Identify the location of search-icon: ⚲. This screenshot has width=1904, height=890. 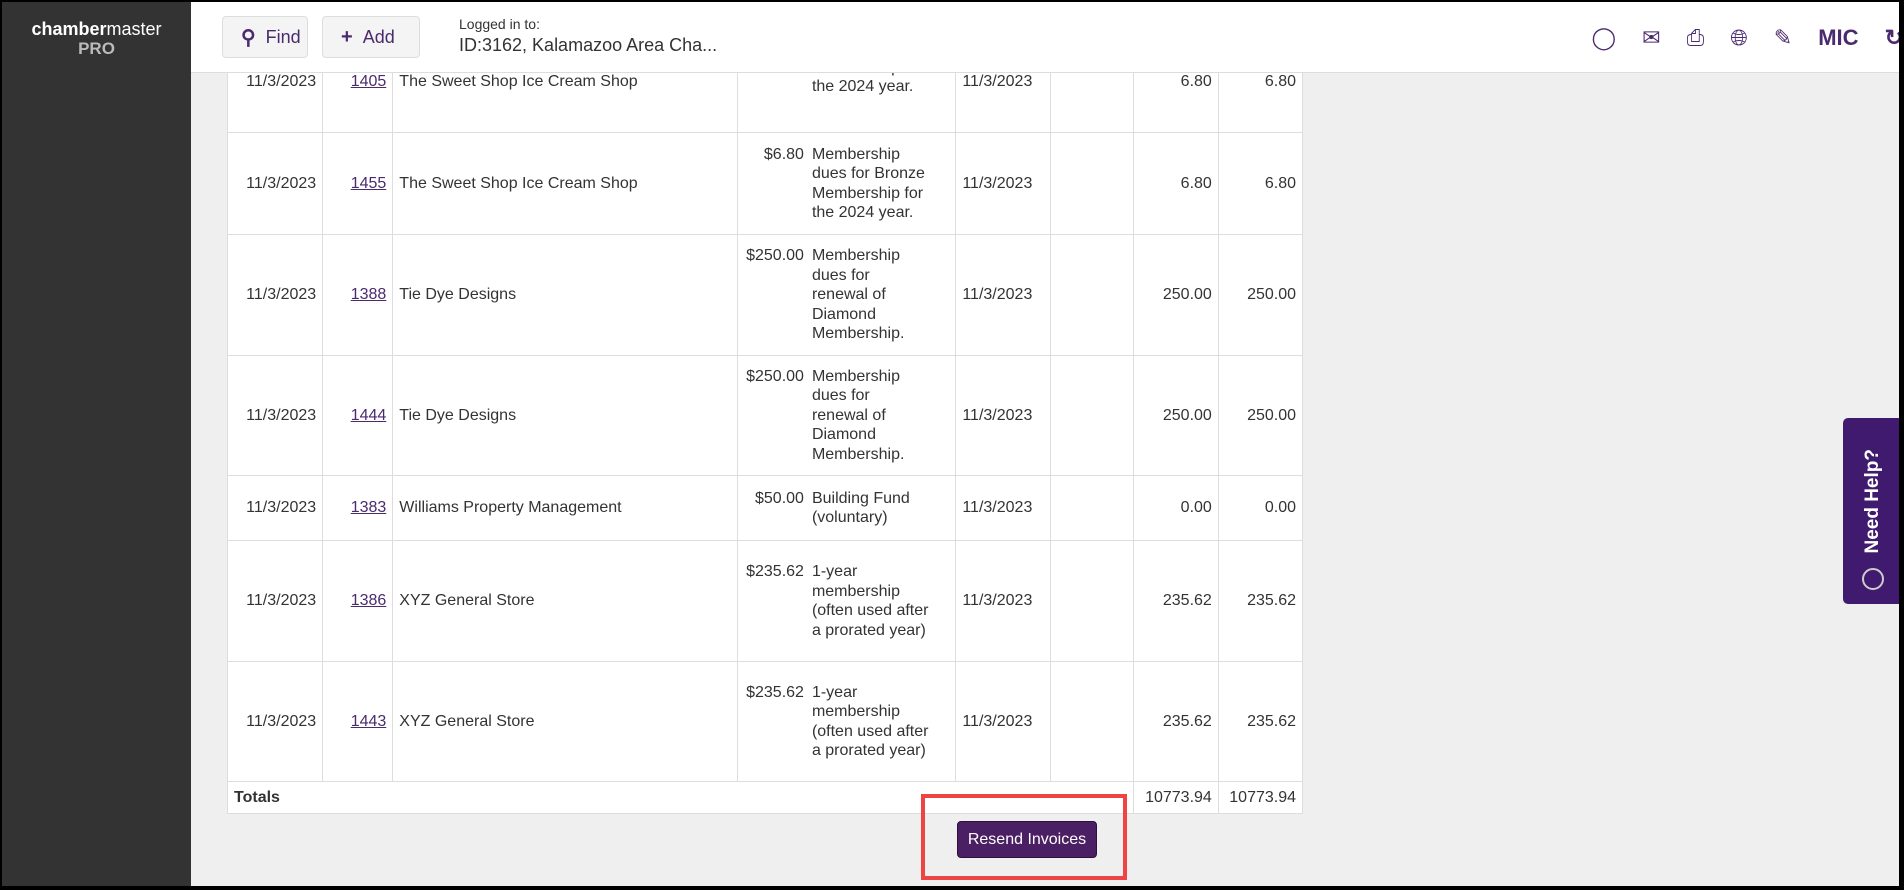
(248, 37).